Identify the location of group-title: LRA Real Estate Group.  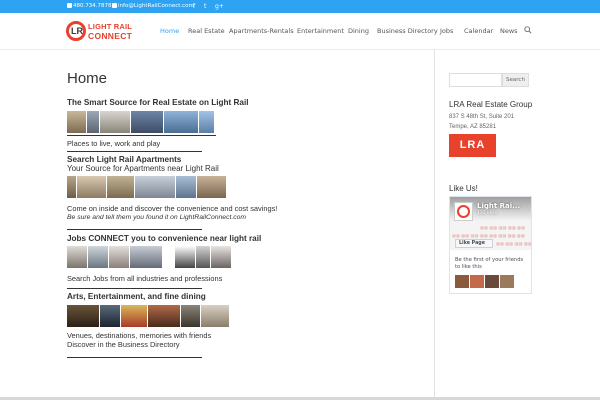
(491, 104).